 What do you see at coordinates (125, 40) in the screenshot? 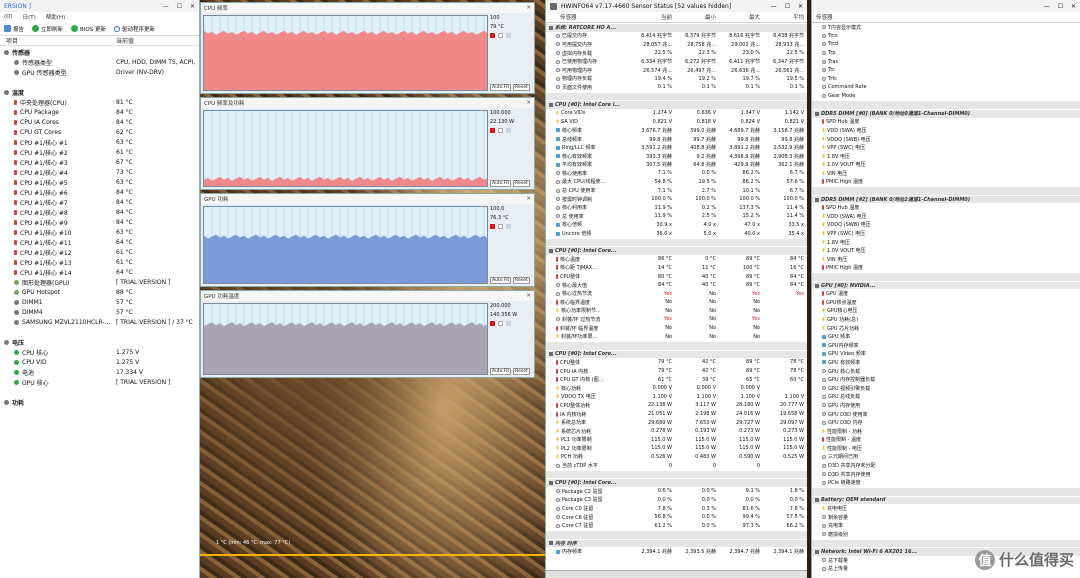
I see `col-value: 当前值` at bounding box center [125, 40].